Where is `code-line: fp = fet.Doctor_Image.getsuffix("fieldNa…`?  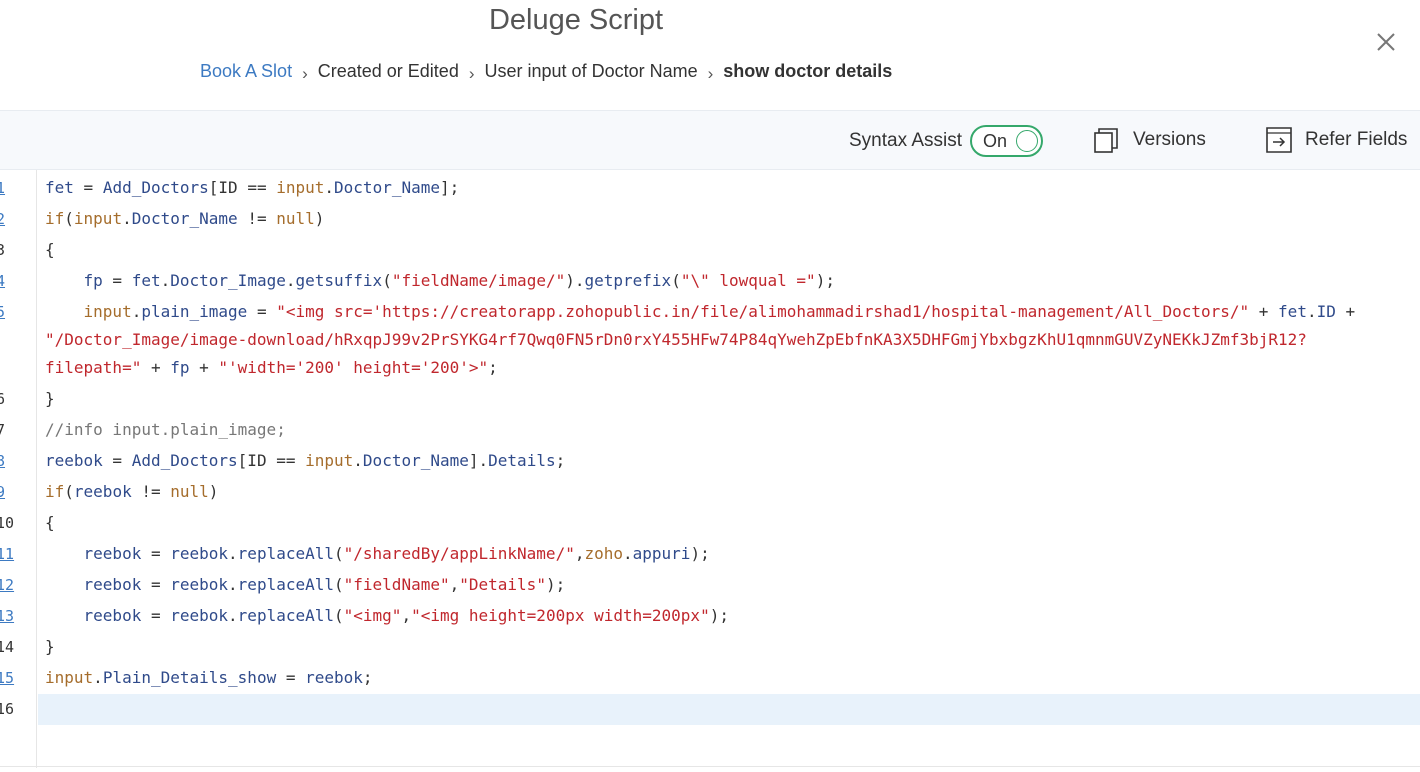 code-line: fp = fet.Doctor_Image.getsuffix("fieldNa… is located at coordinates (440, 281).